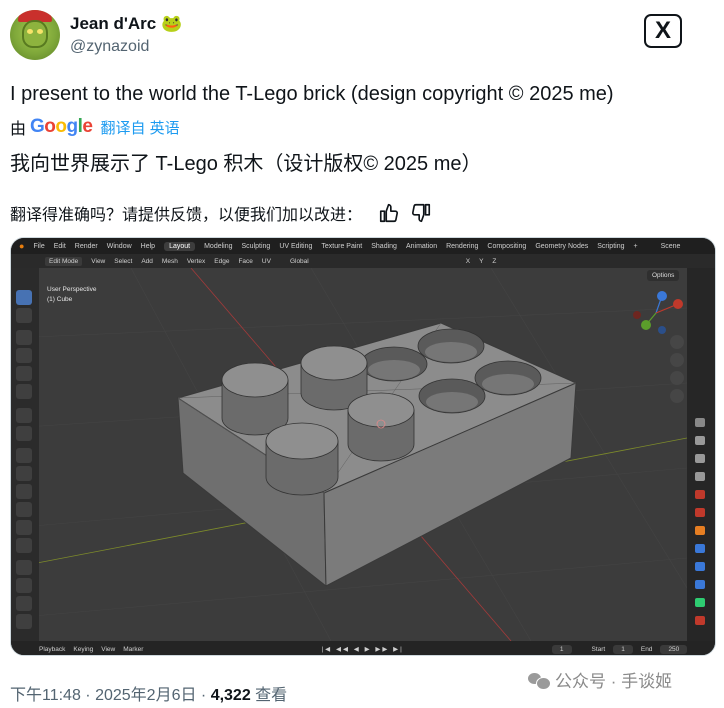 The image size is (724, 708). I want to click on extrude-icon, so click(24, 473).